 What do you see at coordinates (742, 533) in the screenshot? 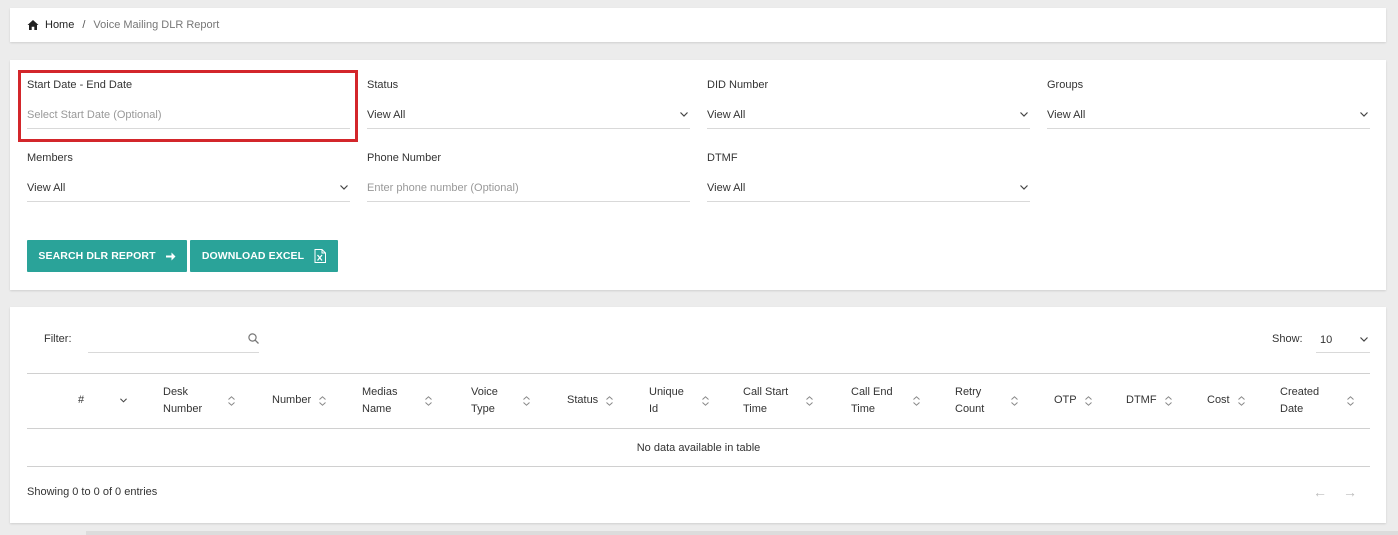
I see `horizontal-scrollbar` at bounding box center [742, 533].